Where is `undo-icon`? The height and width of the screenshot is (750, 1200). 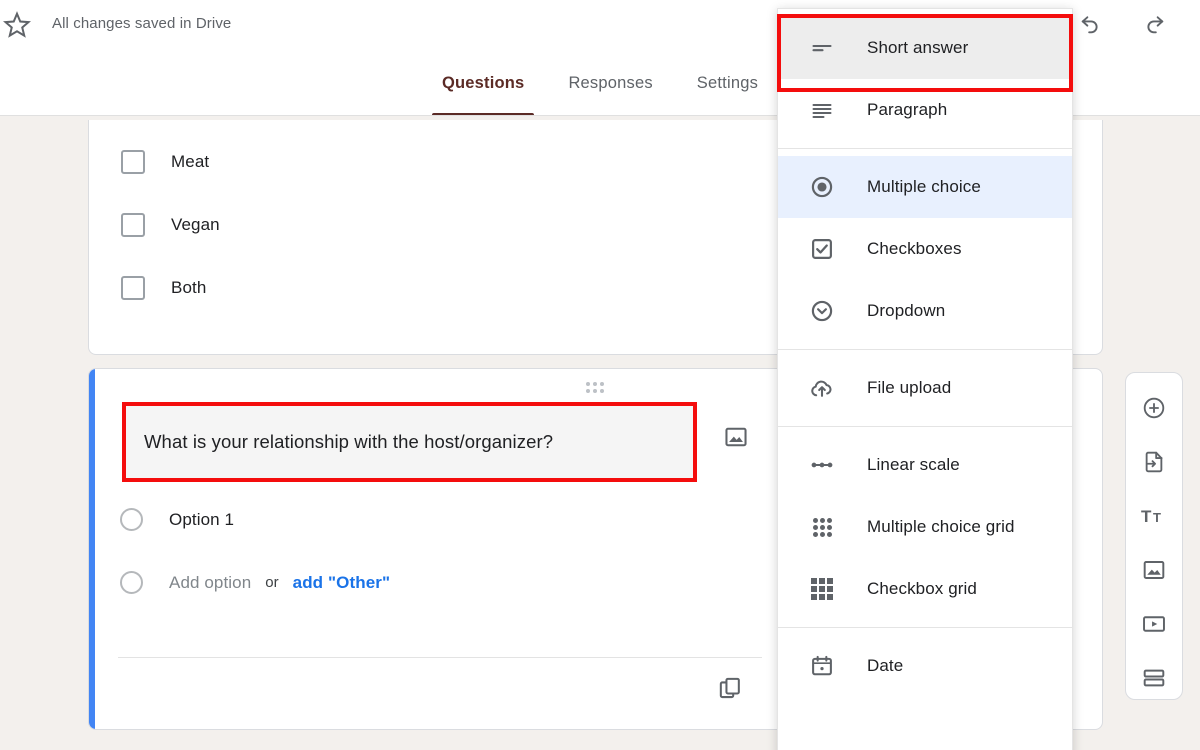 undo-icon is located at coordinates (1090, 22).